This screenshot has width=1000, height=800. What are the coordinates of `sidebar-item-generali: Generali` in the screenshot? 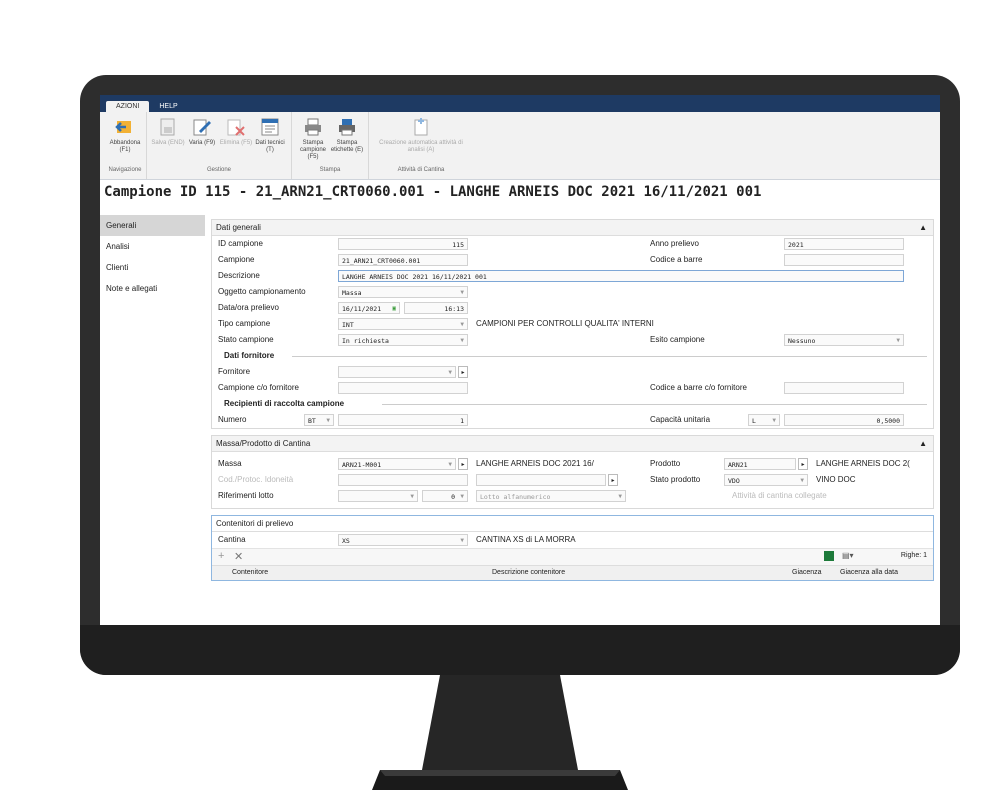 It's located at (152, 225).